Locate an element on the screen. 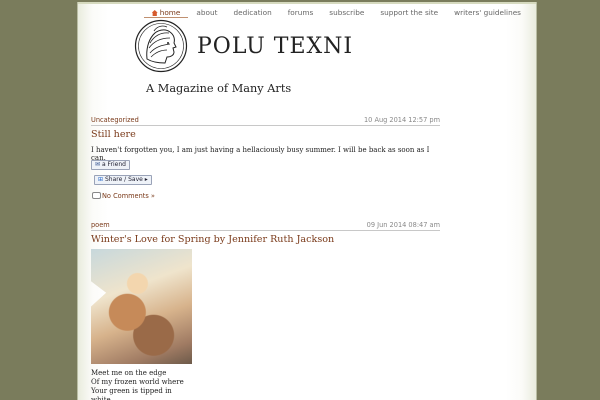 The height and width of the screenshot is (400, 600). nav-subscribe: subscribe is located at coordinates (346, 13).